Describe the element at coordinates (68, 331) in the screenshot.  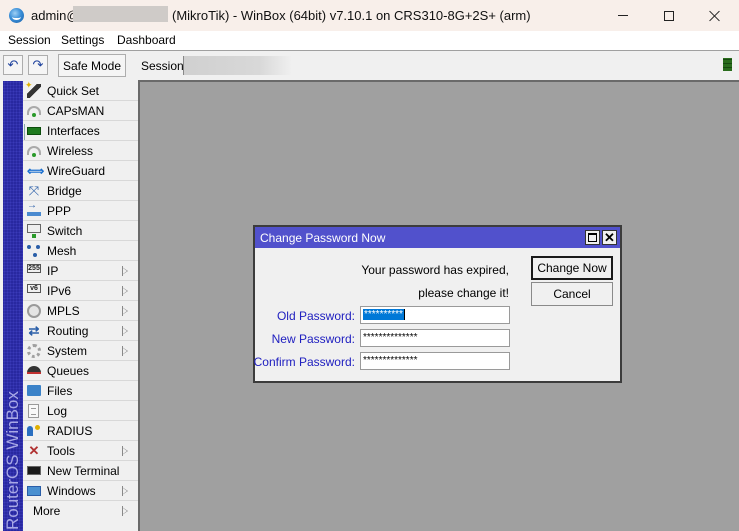
I see `sidebar-item-label: Routing` at that location.